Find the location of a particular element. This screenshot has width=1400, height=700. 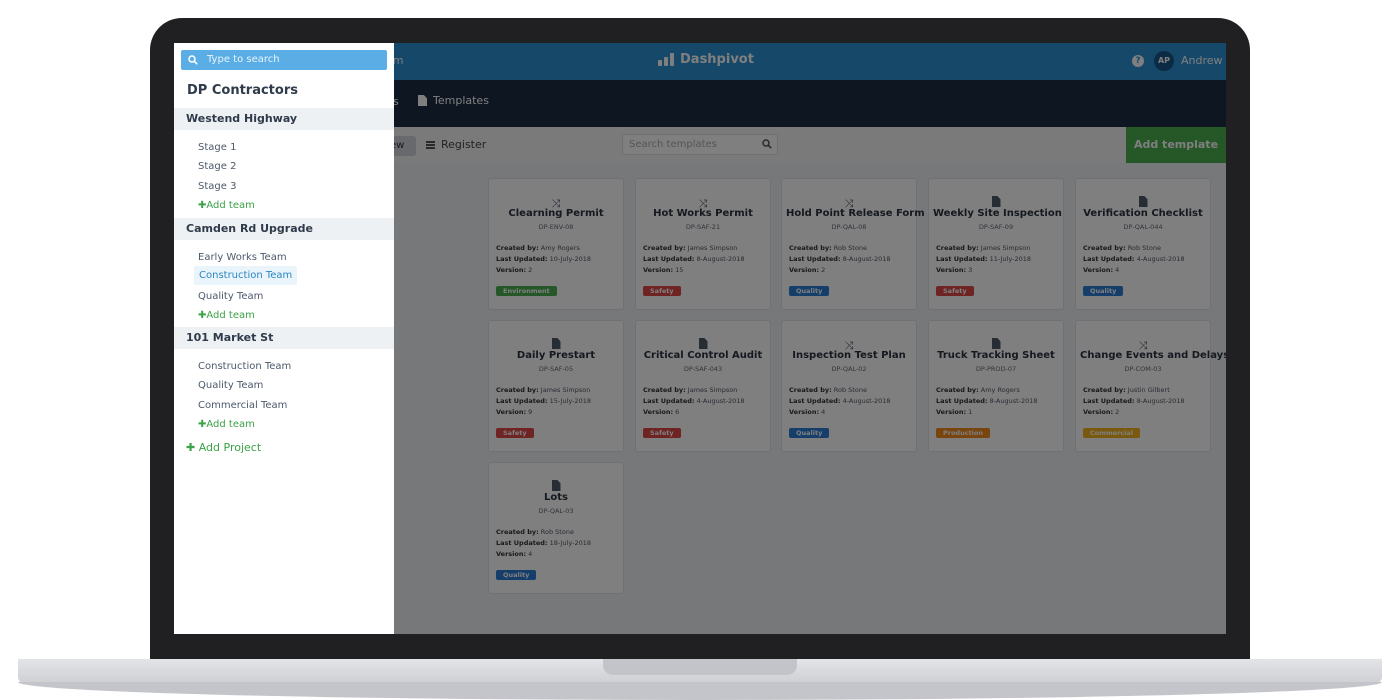

project-header: 101 Market St is located at coordinates (284, 338).